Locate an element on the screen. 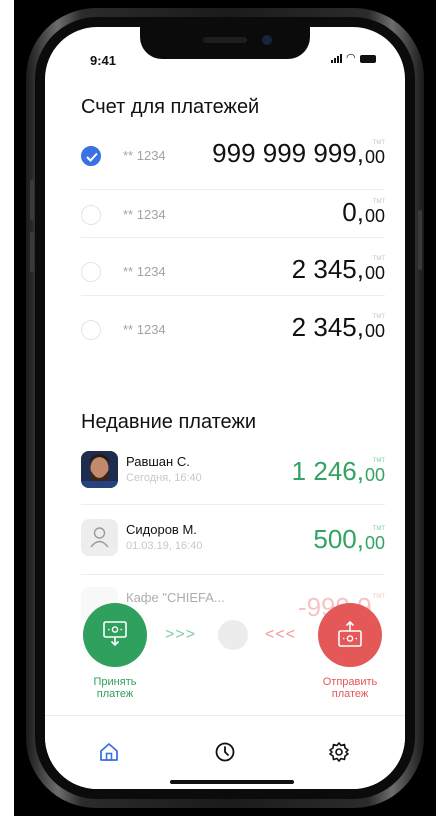 The height and width of the screenshot is (816, 436). payment-amount: 500, TMT 00 is located at coordinates (349, 539).